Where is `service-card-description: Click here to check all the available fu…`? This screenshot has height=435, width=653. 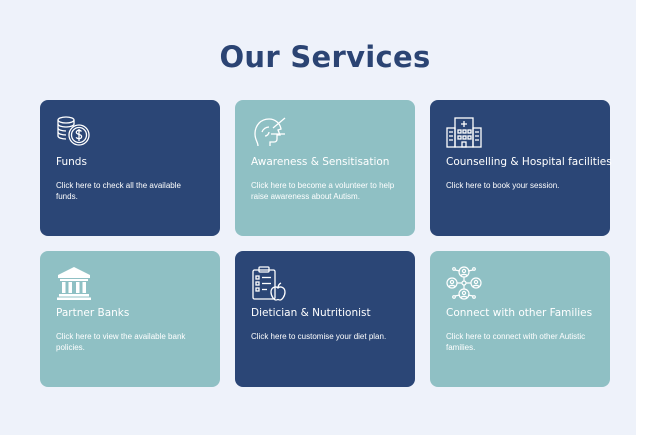 service-card-description: Click here to check all the available fu… is located at coordinates (118, 191).